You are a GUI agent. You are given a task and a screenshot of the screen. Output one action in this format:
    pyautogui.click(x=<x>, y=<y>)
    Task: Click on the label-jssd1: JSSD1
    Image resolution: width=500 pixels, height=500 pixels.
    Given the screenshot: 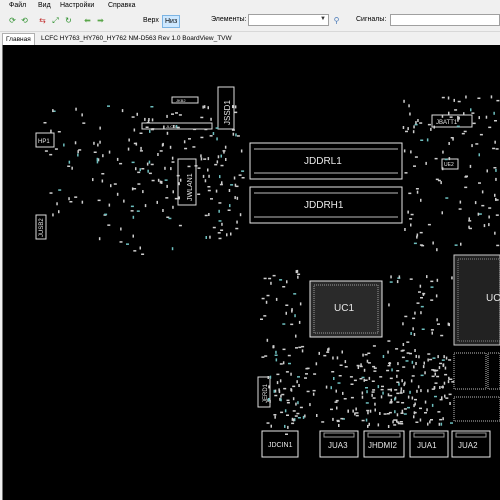 What is the action you would take?
    pyautogui.click(x=227, y=112)
    